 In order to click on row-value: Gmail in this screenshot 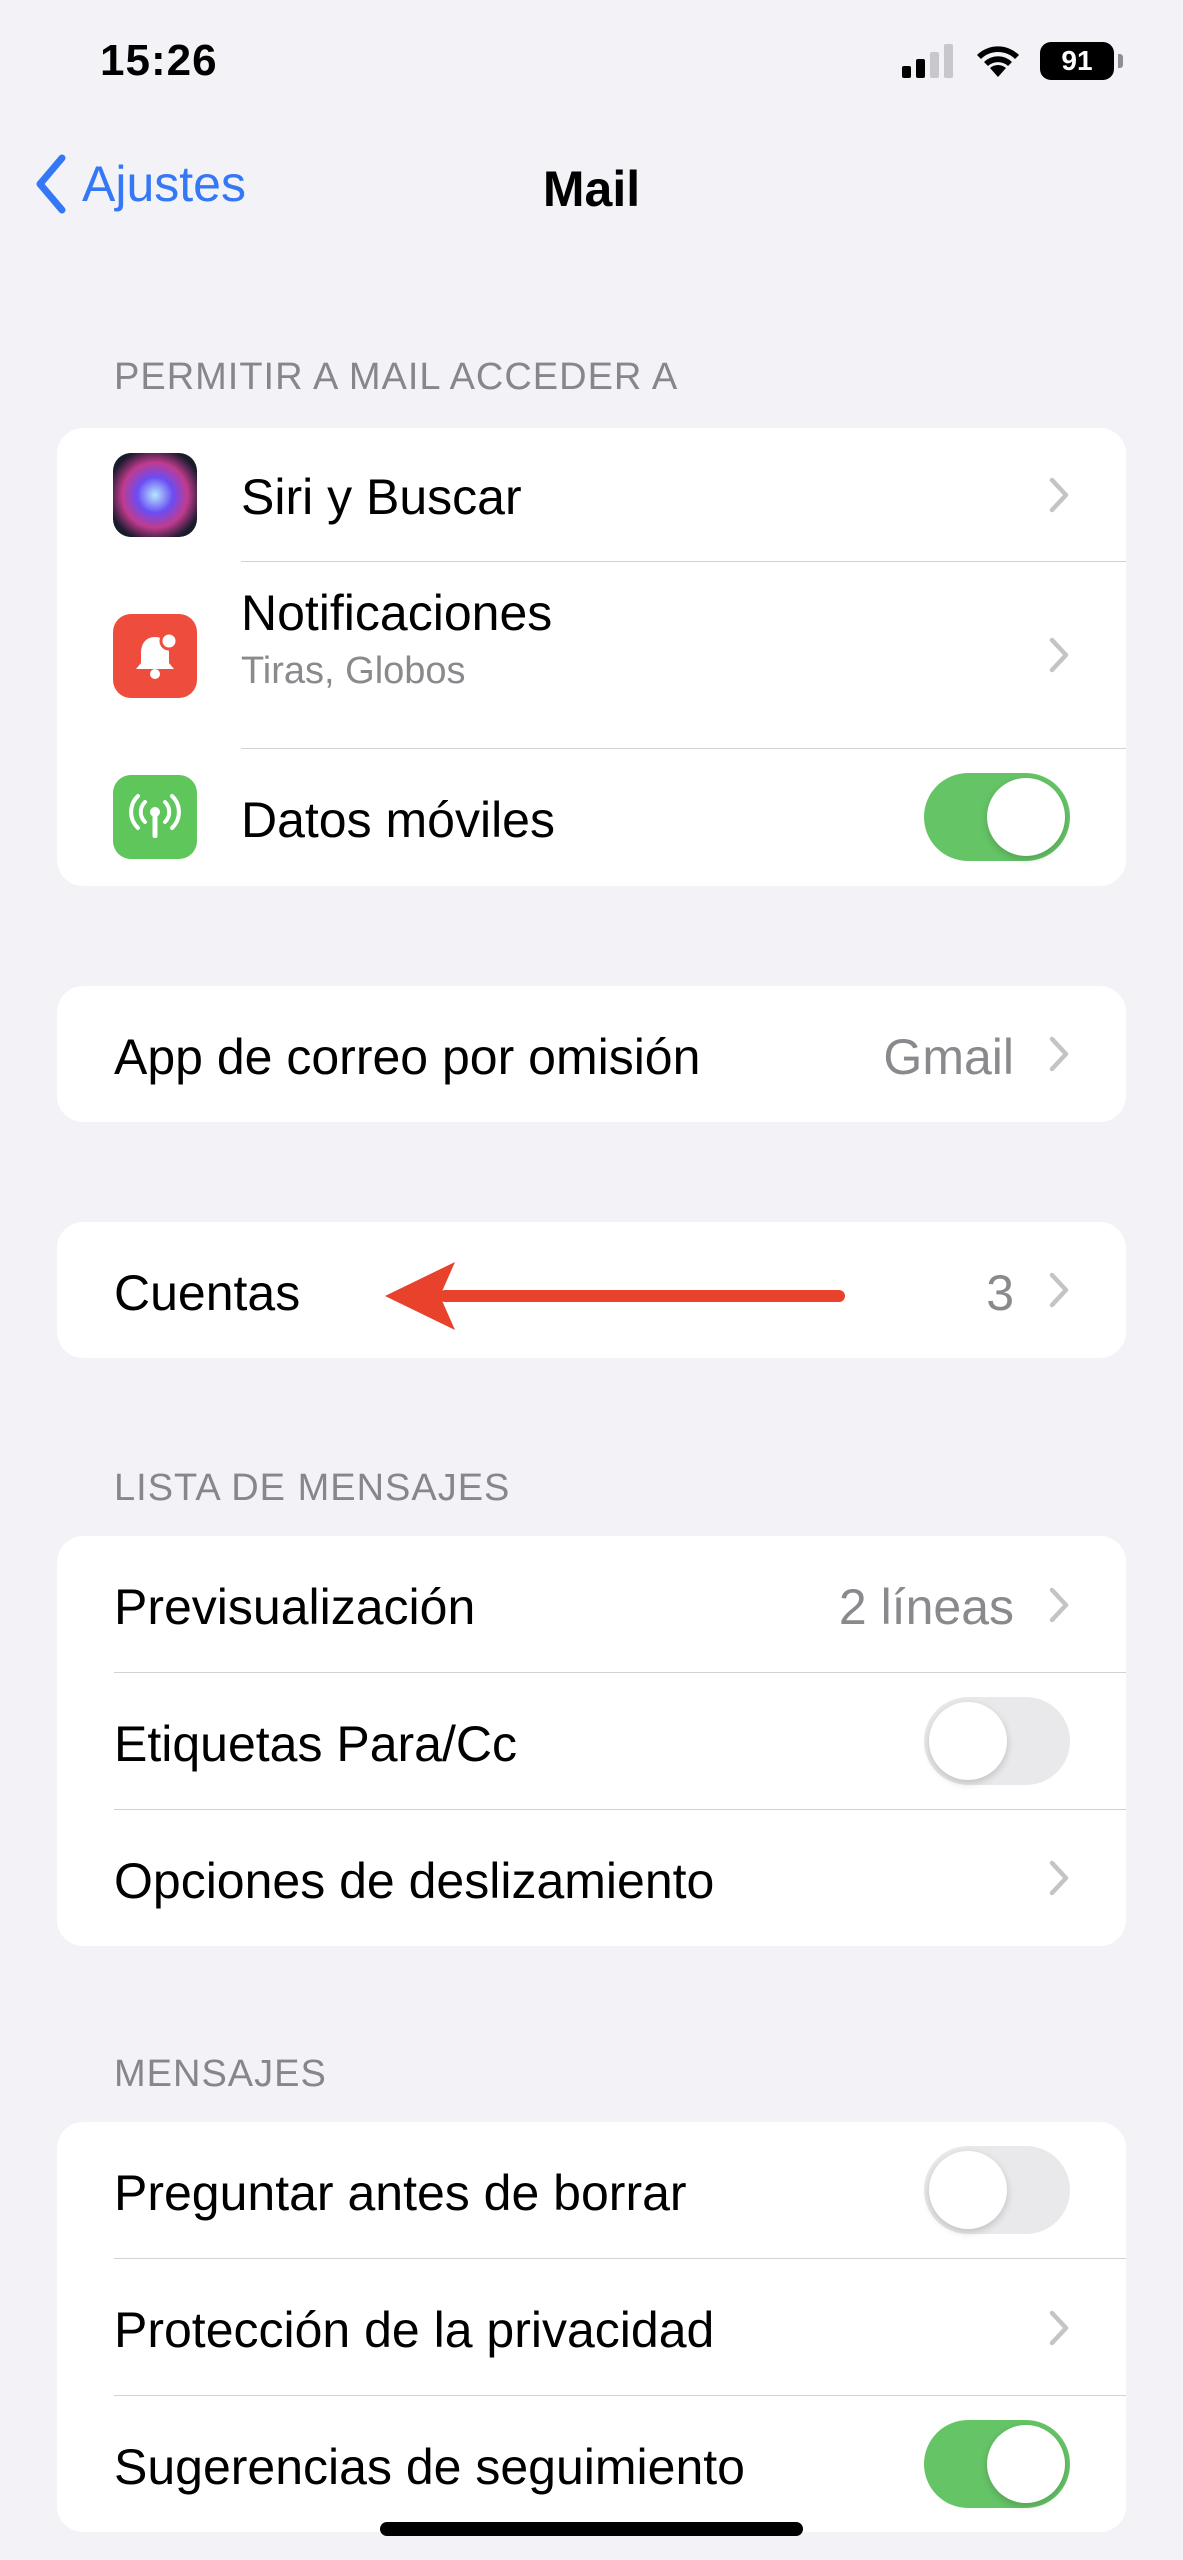, I will do `click(948, 1057)`.